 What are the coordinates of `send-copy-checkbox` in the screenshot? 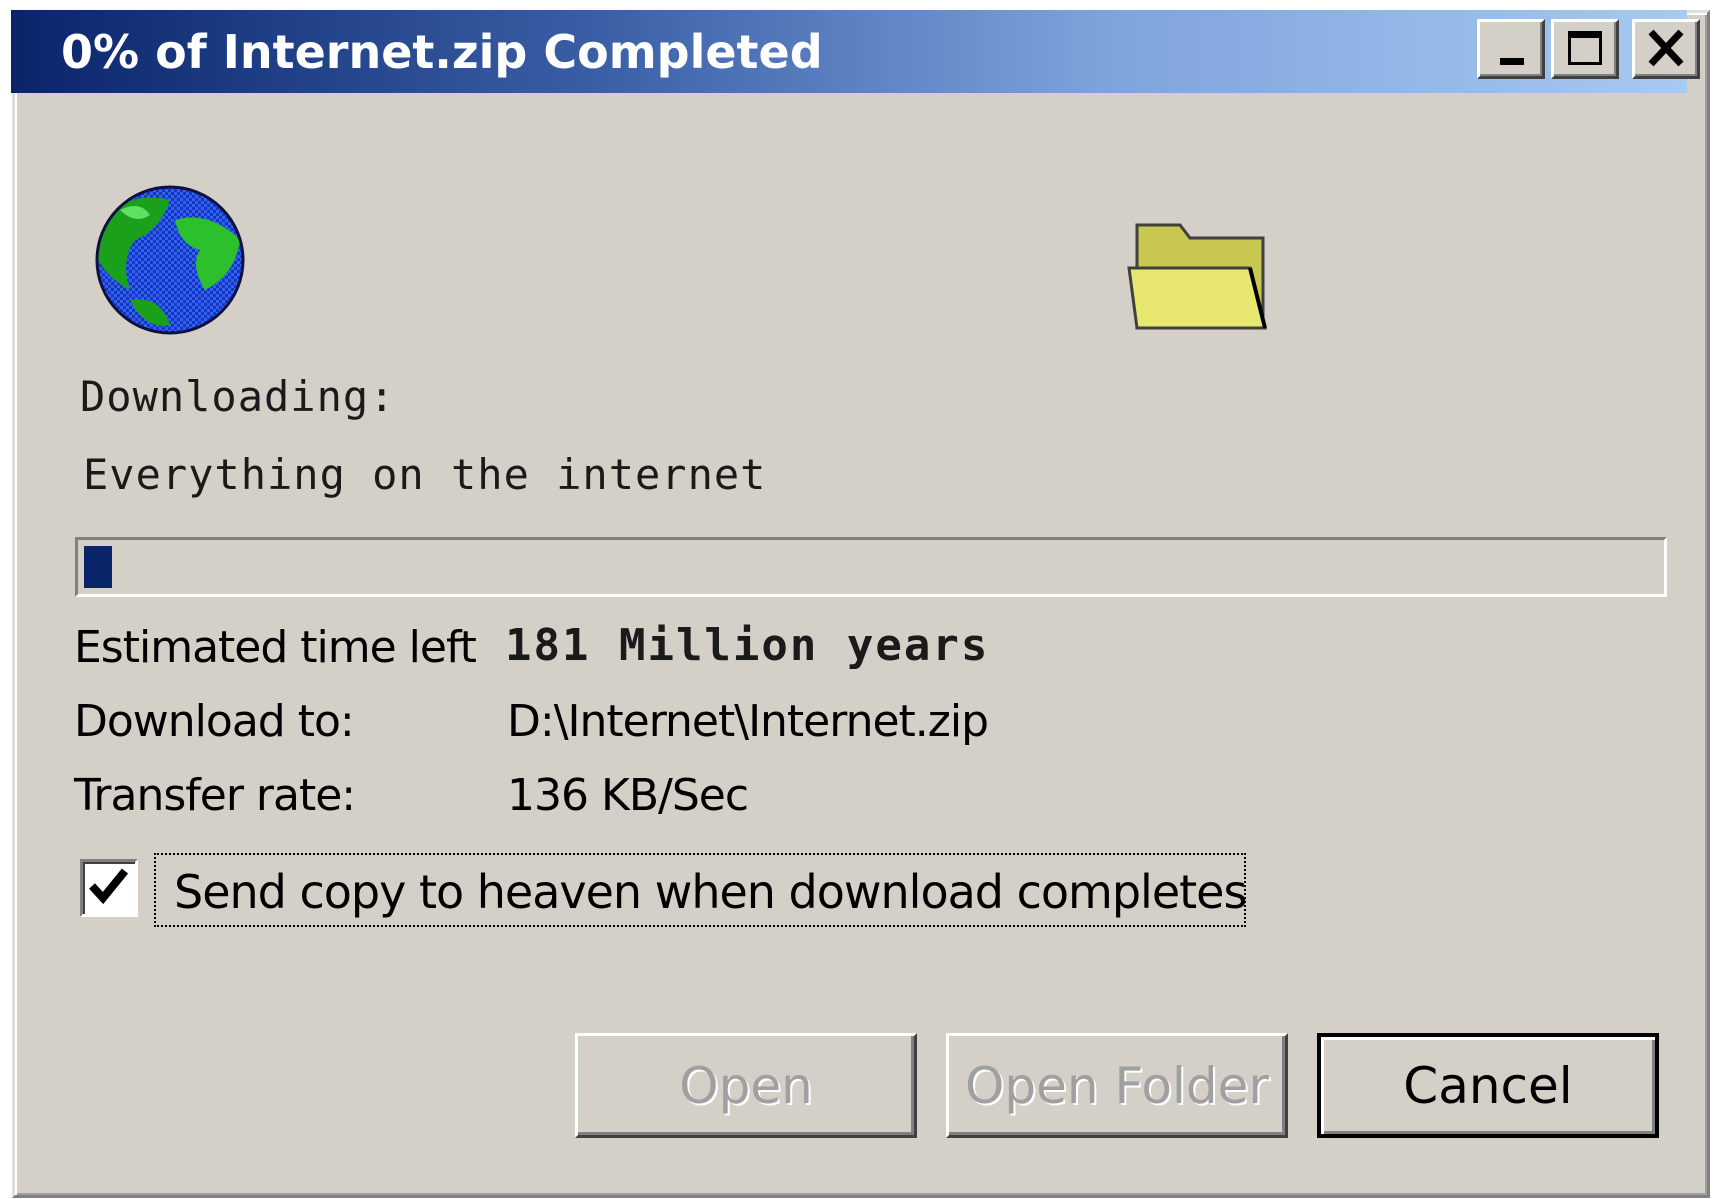 It's located at (109, 888).